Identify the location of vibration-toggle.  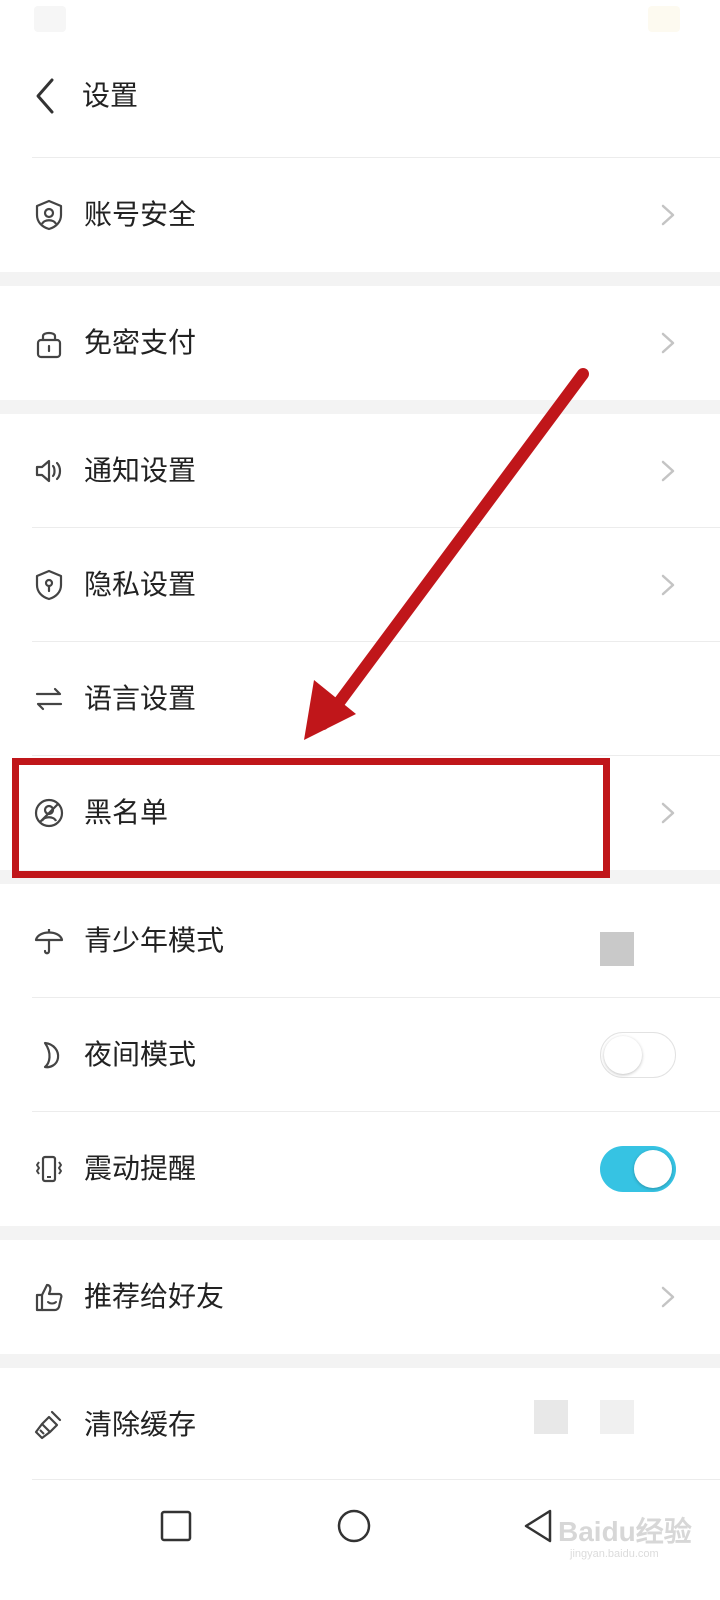
(638, 1169).